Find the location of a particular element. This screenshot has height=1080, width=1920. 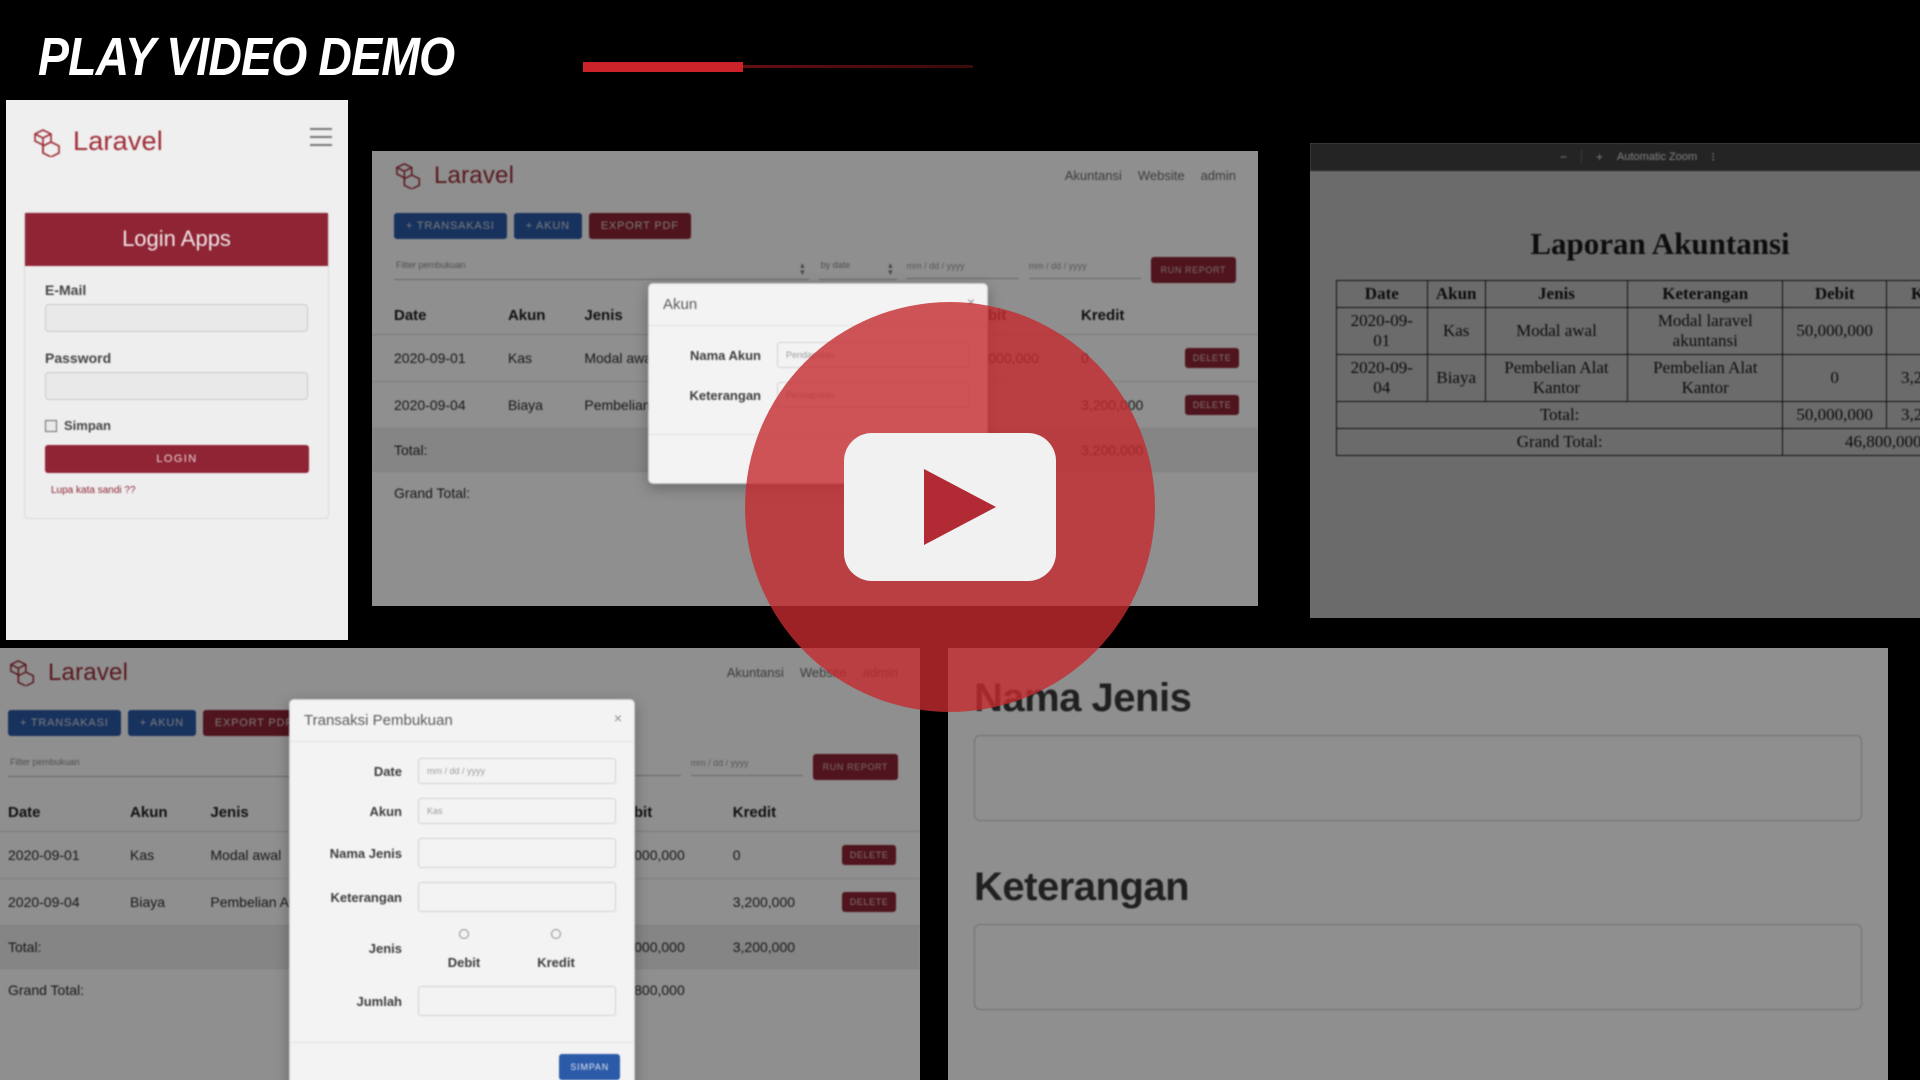

grand-total-value: 46,800,000 is located at coordinates (756, 989).